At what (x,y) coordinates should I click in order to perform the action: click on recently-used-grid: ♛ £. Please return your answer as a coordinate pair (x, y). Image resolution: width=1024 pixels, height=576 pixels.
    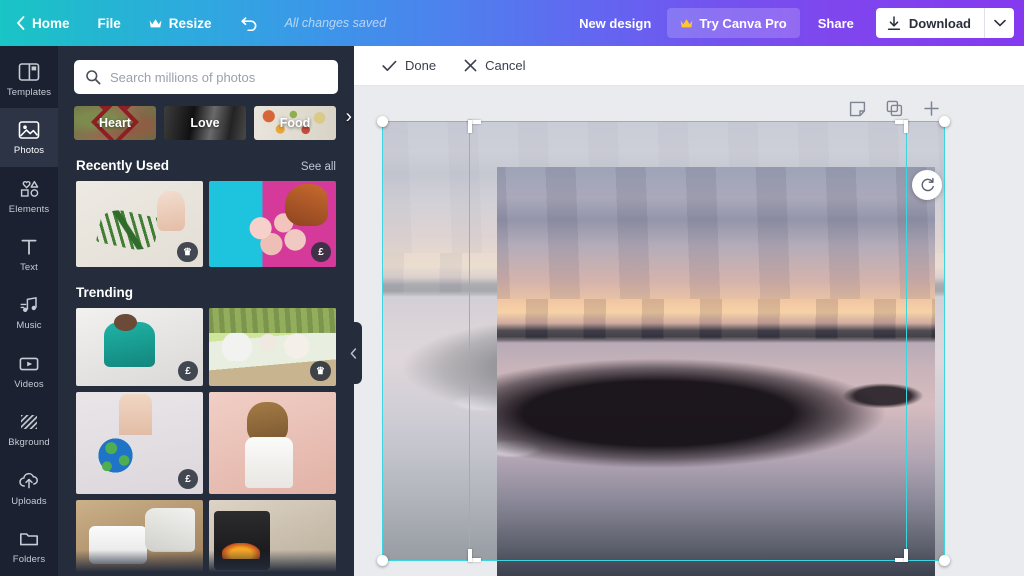
    Looking at the image, I should click on (206, 224).